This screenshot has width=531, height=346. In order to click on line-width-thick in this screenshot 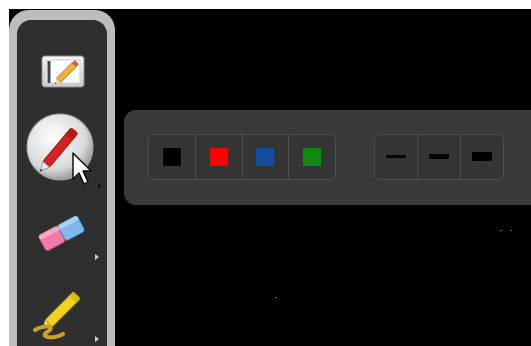, I will do `click(482, 157)`.